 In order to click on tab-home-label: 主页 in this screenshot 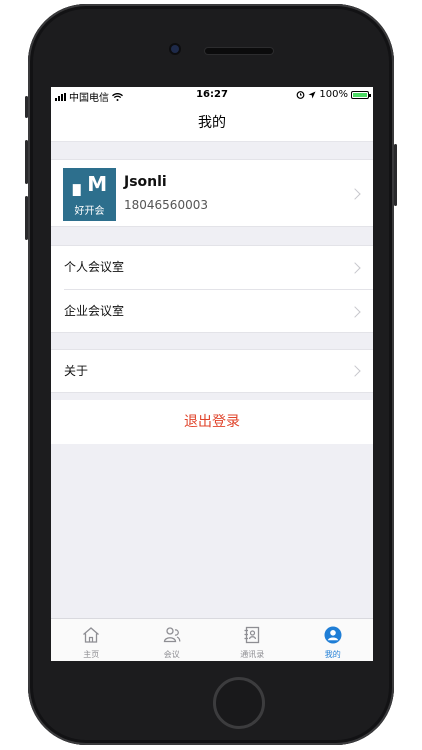, I will do `click(91, 654)`.